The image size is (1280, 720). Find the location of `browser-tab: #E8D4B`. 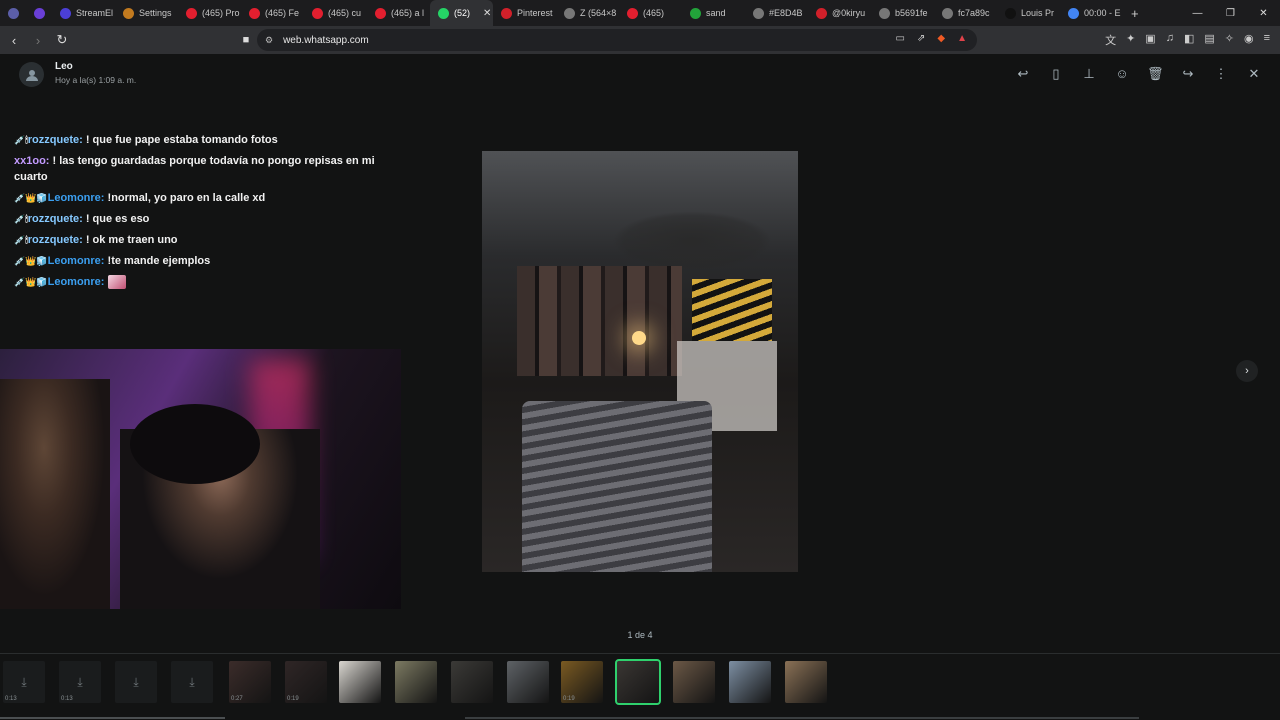

browser-tab: #E8D4B is located at coordinates (776, 13).